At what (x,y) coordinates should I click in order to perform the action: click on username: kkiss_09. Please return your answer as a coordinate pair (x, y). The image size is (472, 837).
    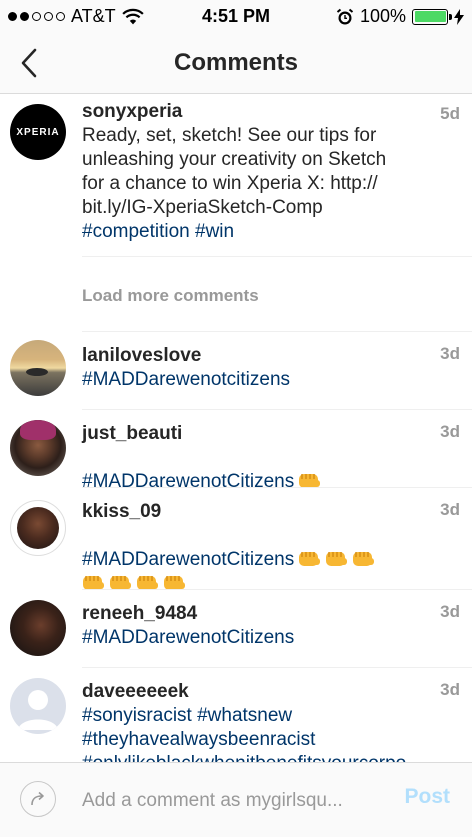
    Looking at the image, I should click on (247, 512).